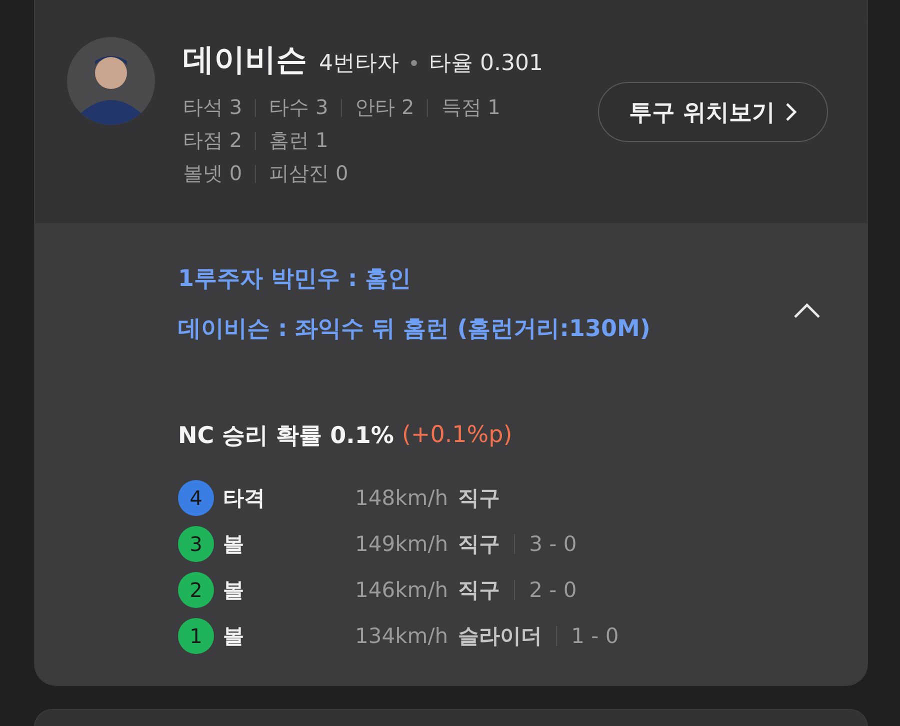  Describe the element at coordinates (401, 498) in the screenshot. I see `pitch-speed: 148km/h` at that location.